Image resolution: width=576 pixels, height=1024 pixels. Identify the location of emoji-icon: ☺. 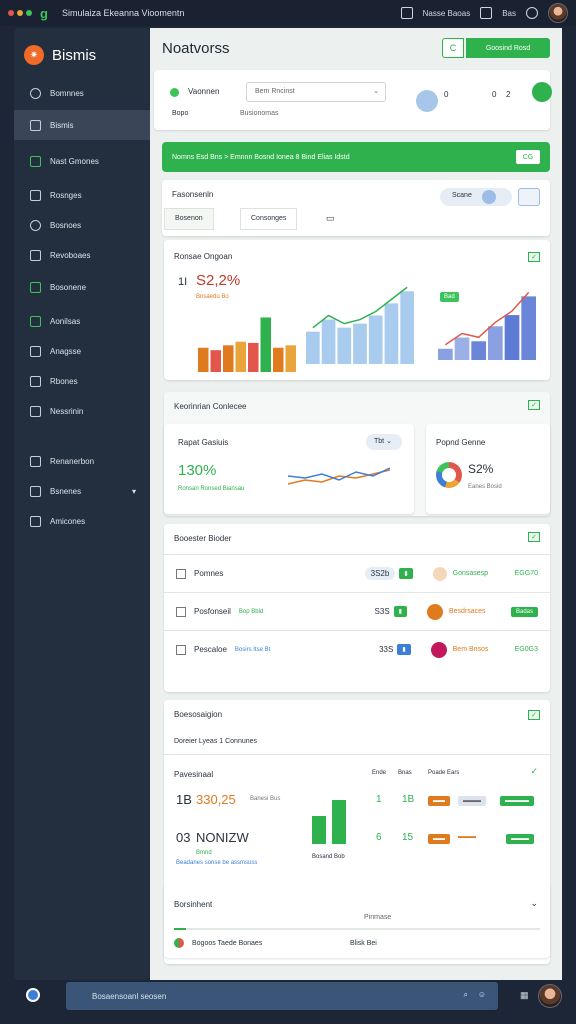
(482, 994).